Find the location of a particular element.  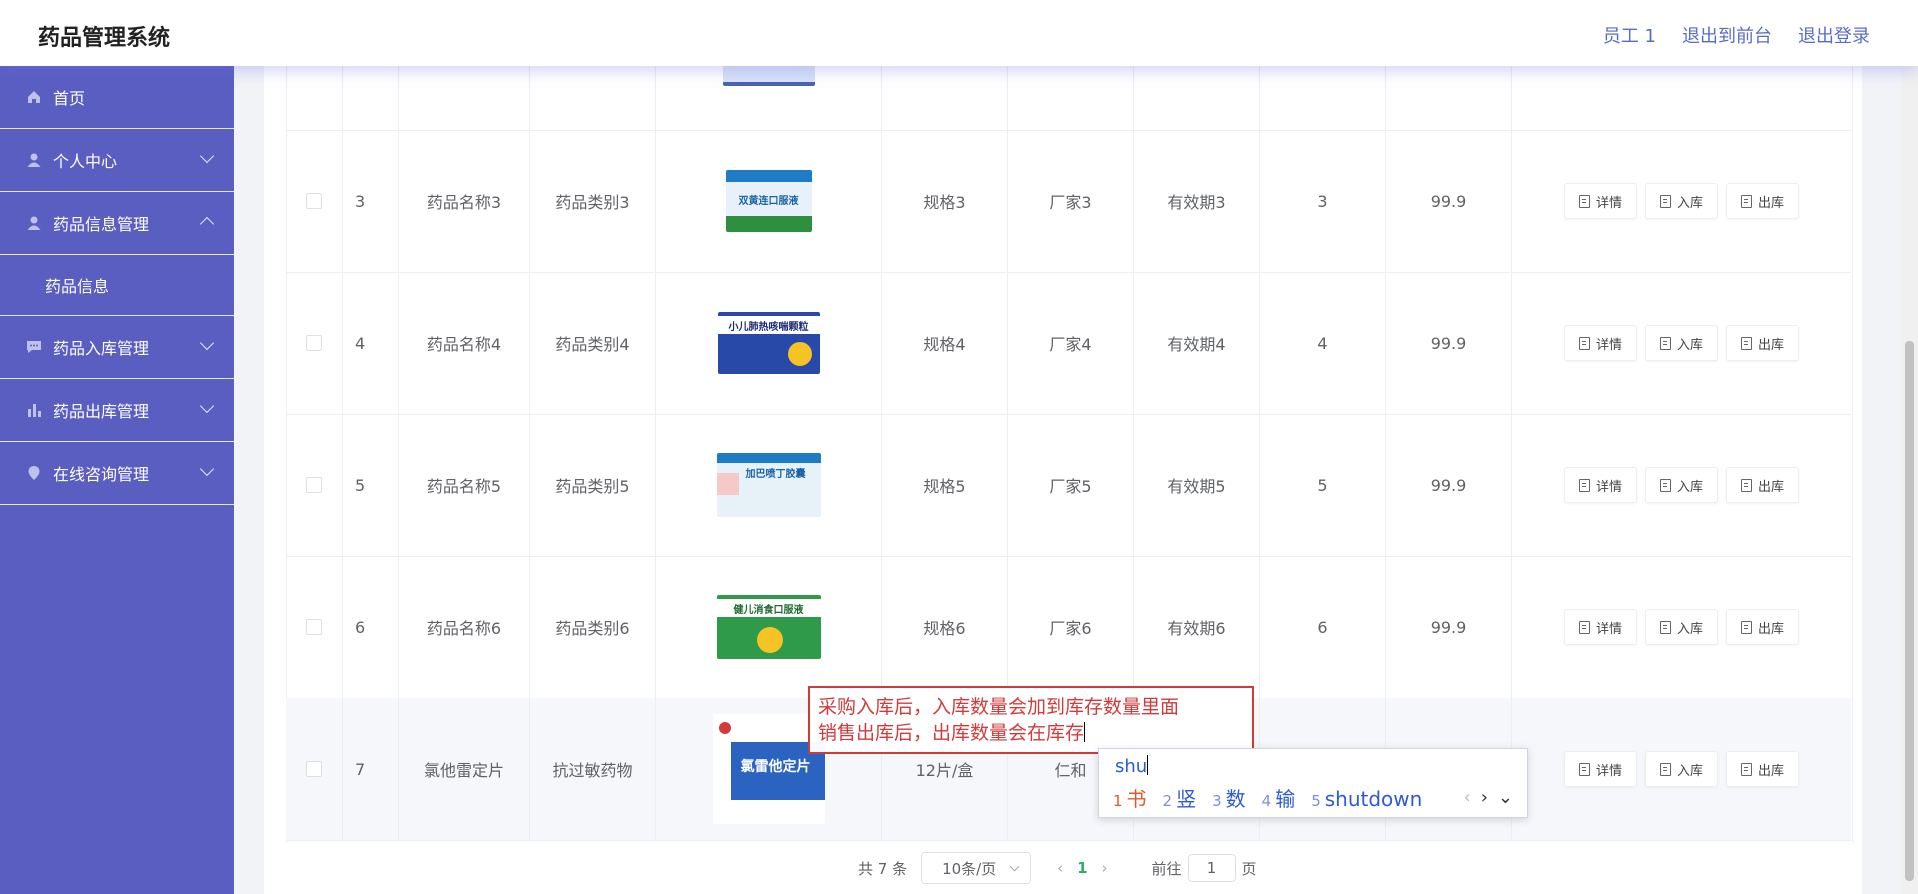

drug-category: 药品类别5 is located at coordinates (593, 485).